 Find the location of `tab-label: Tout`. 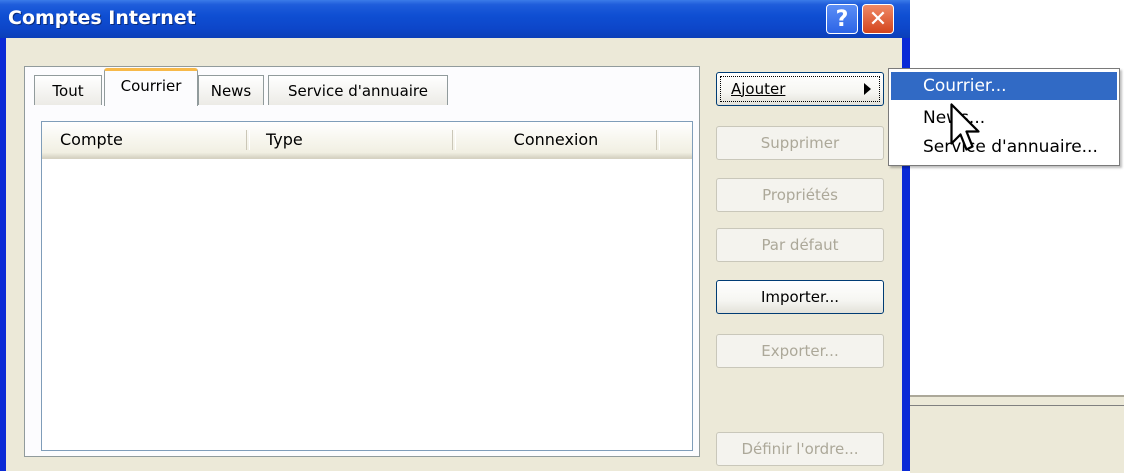

tab-label: Tout is located at coordinates (68, 90).